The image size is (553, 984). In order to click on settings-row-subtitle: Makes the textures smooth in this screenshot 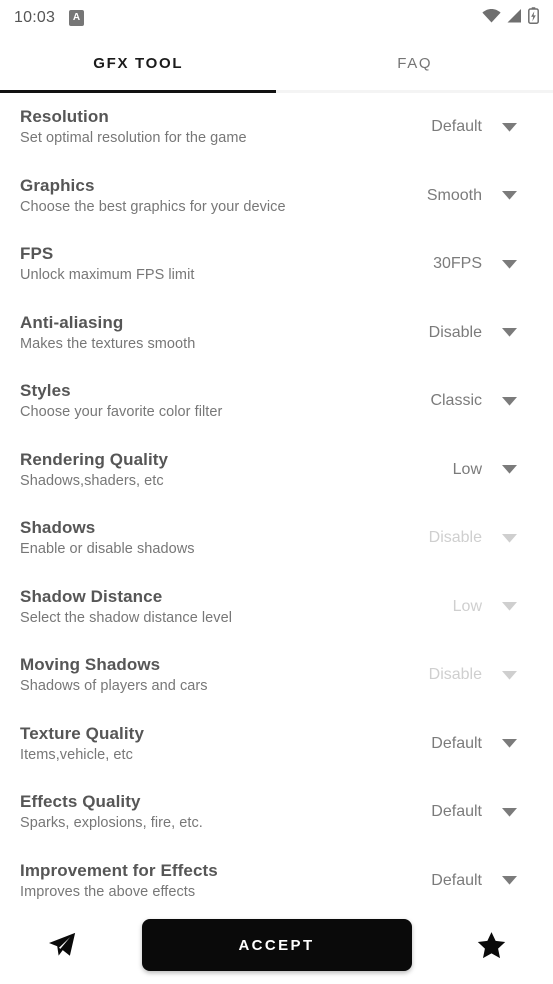, I will do `click(108, 343)`.